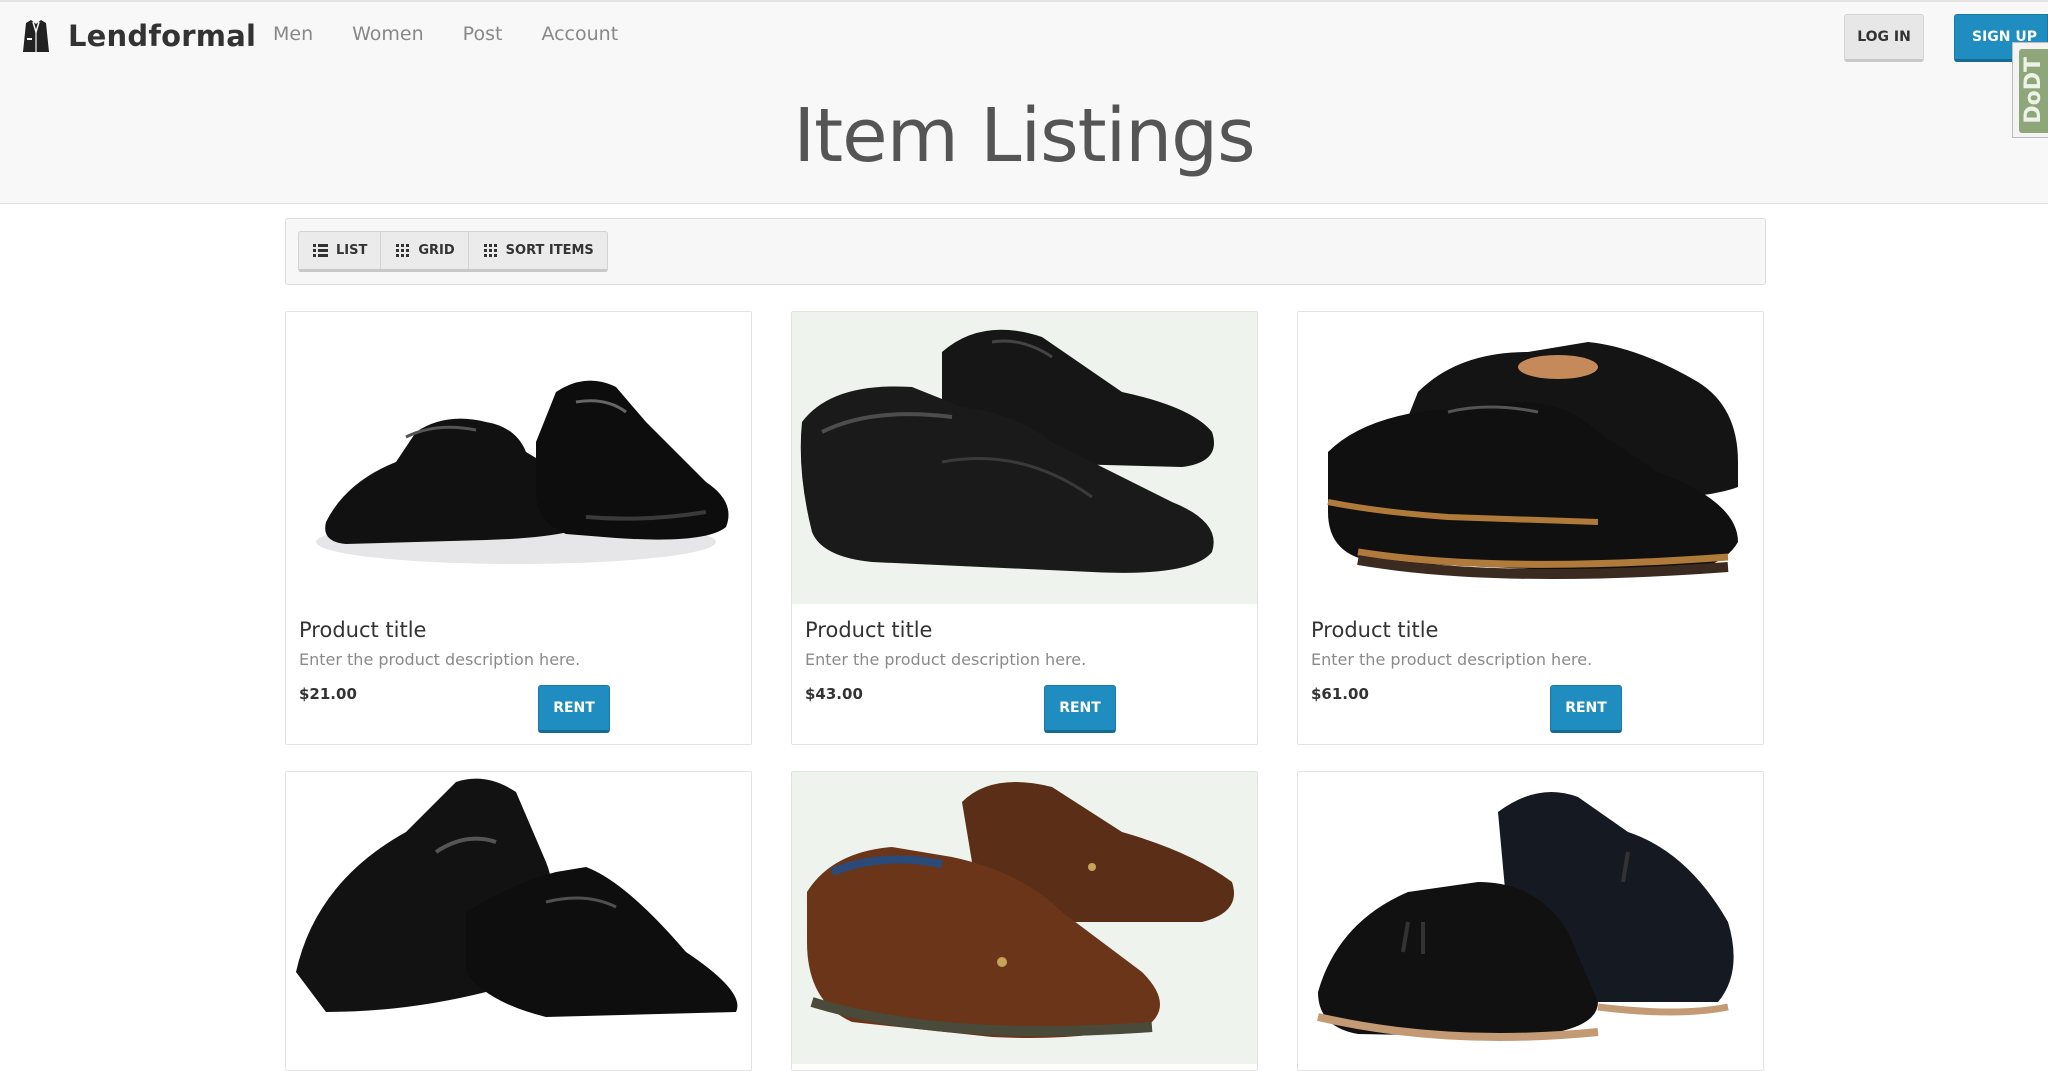  I want to click on brand: Lendformal, so click(139, 36).